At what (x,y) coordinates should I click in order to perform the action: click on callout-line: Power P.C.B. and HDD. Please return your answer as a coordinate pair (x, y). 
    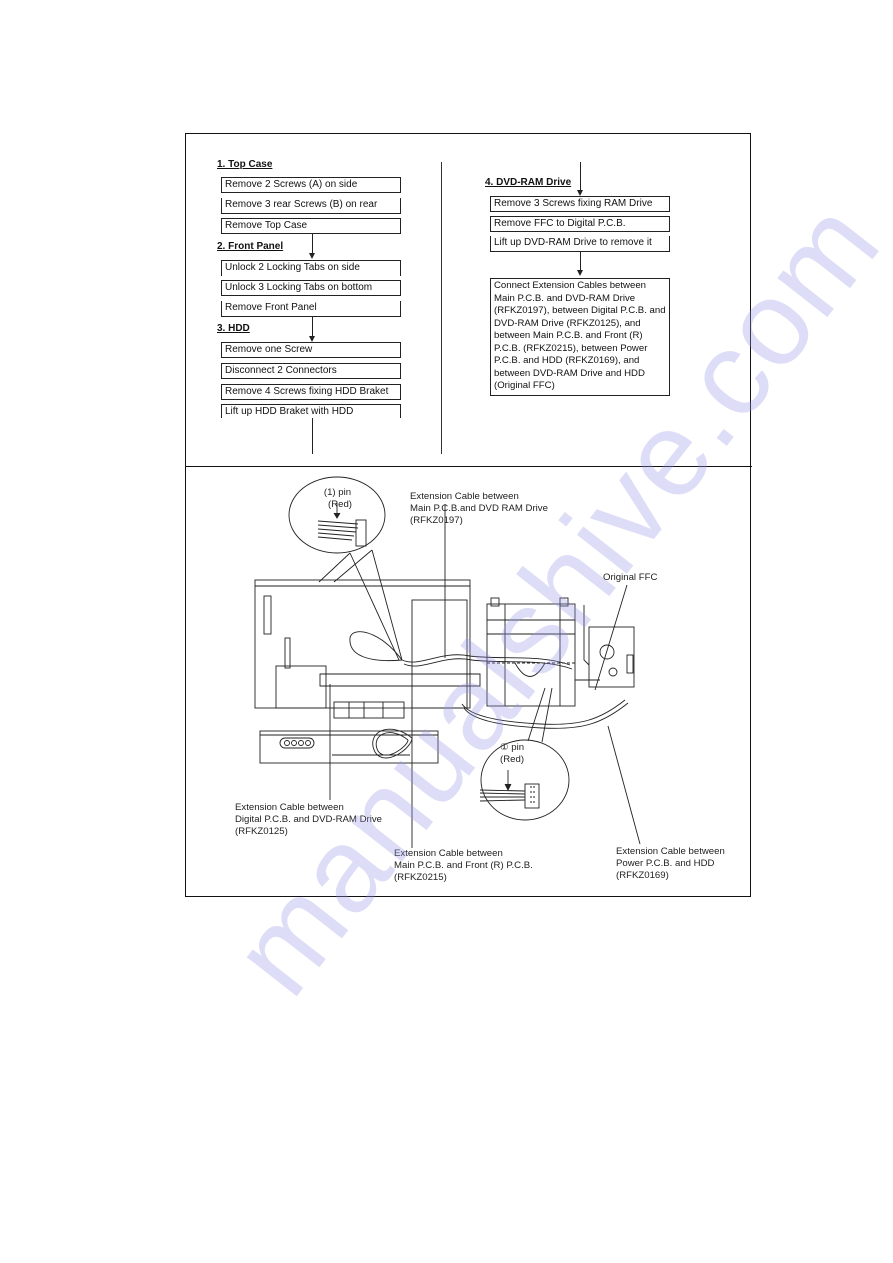
    Looking at the image, I should click on (665, 864).